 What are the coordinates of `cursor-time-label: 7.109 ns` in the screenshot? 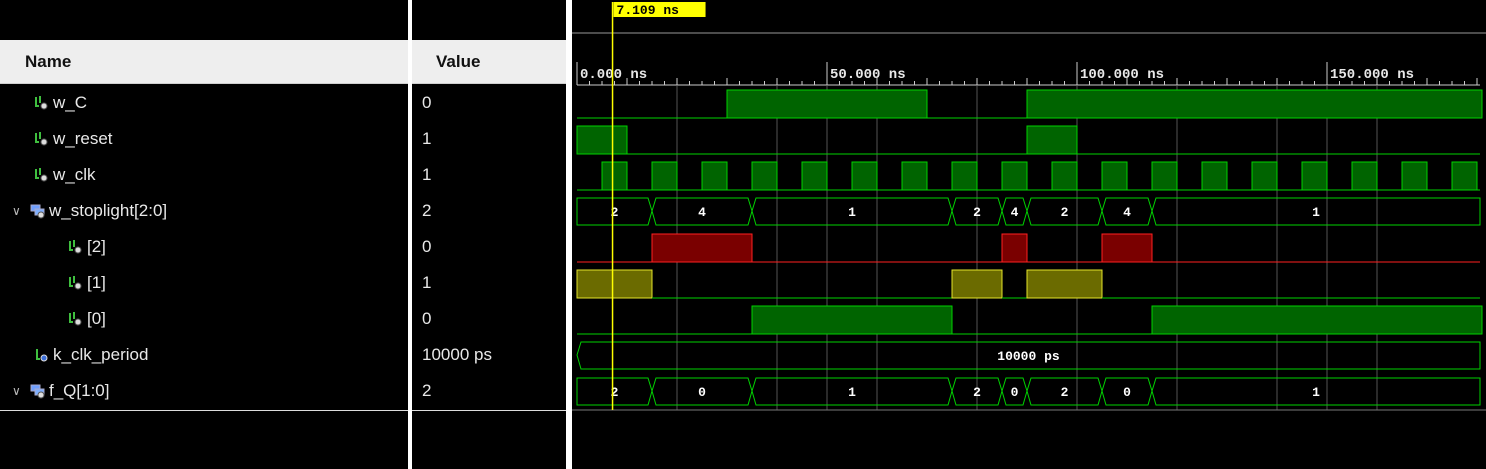 It's located at (648, 10).